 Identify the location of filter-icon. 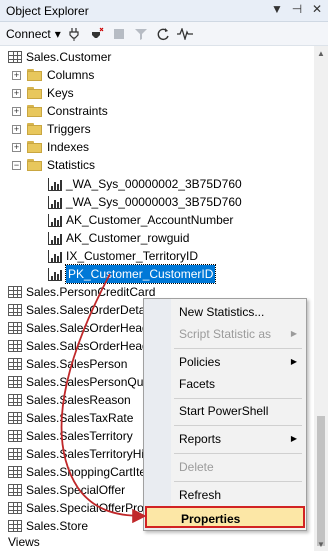
(141, 34).